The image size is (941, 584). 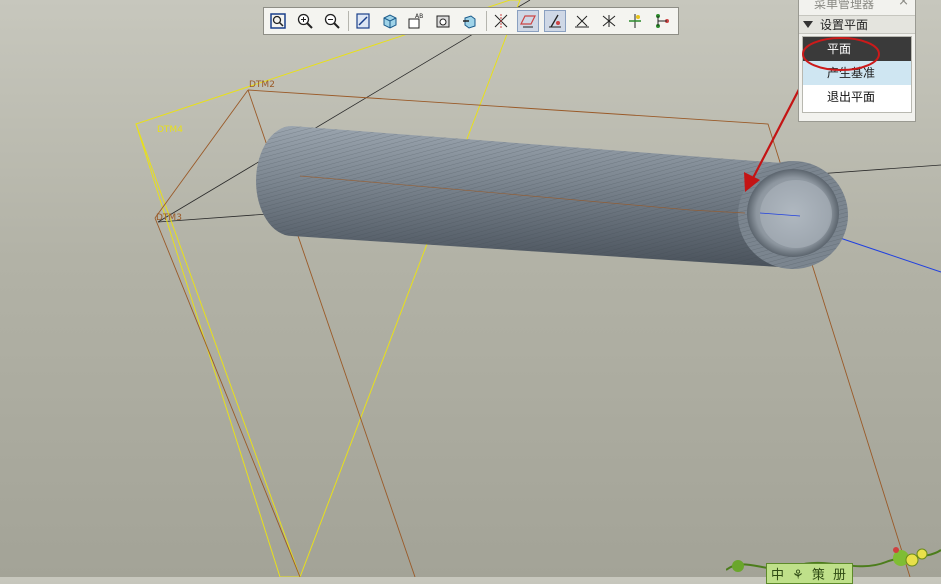 I want to click on orient-button, so click(x=389, y=21).